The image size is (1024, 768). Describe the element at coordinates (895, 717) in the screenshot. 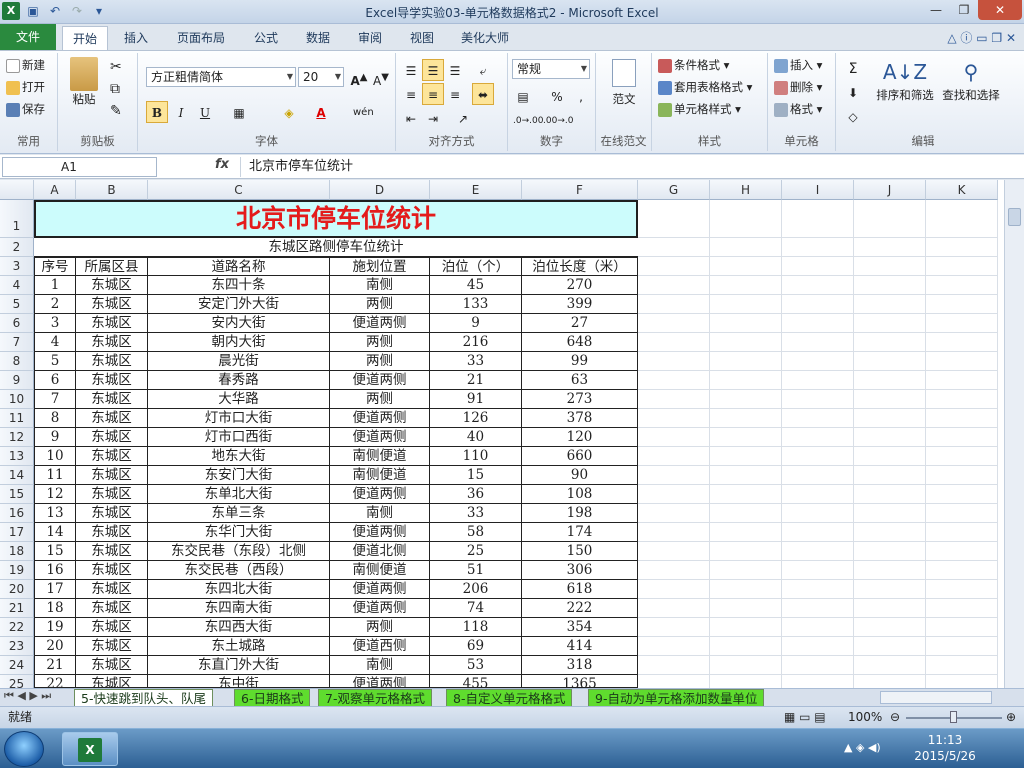

I see `zoom-out-icon: ⊖` at that location.